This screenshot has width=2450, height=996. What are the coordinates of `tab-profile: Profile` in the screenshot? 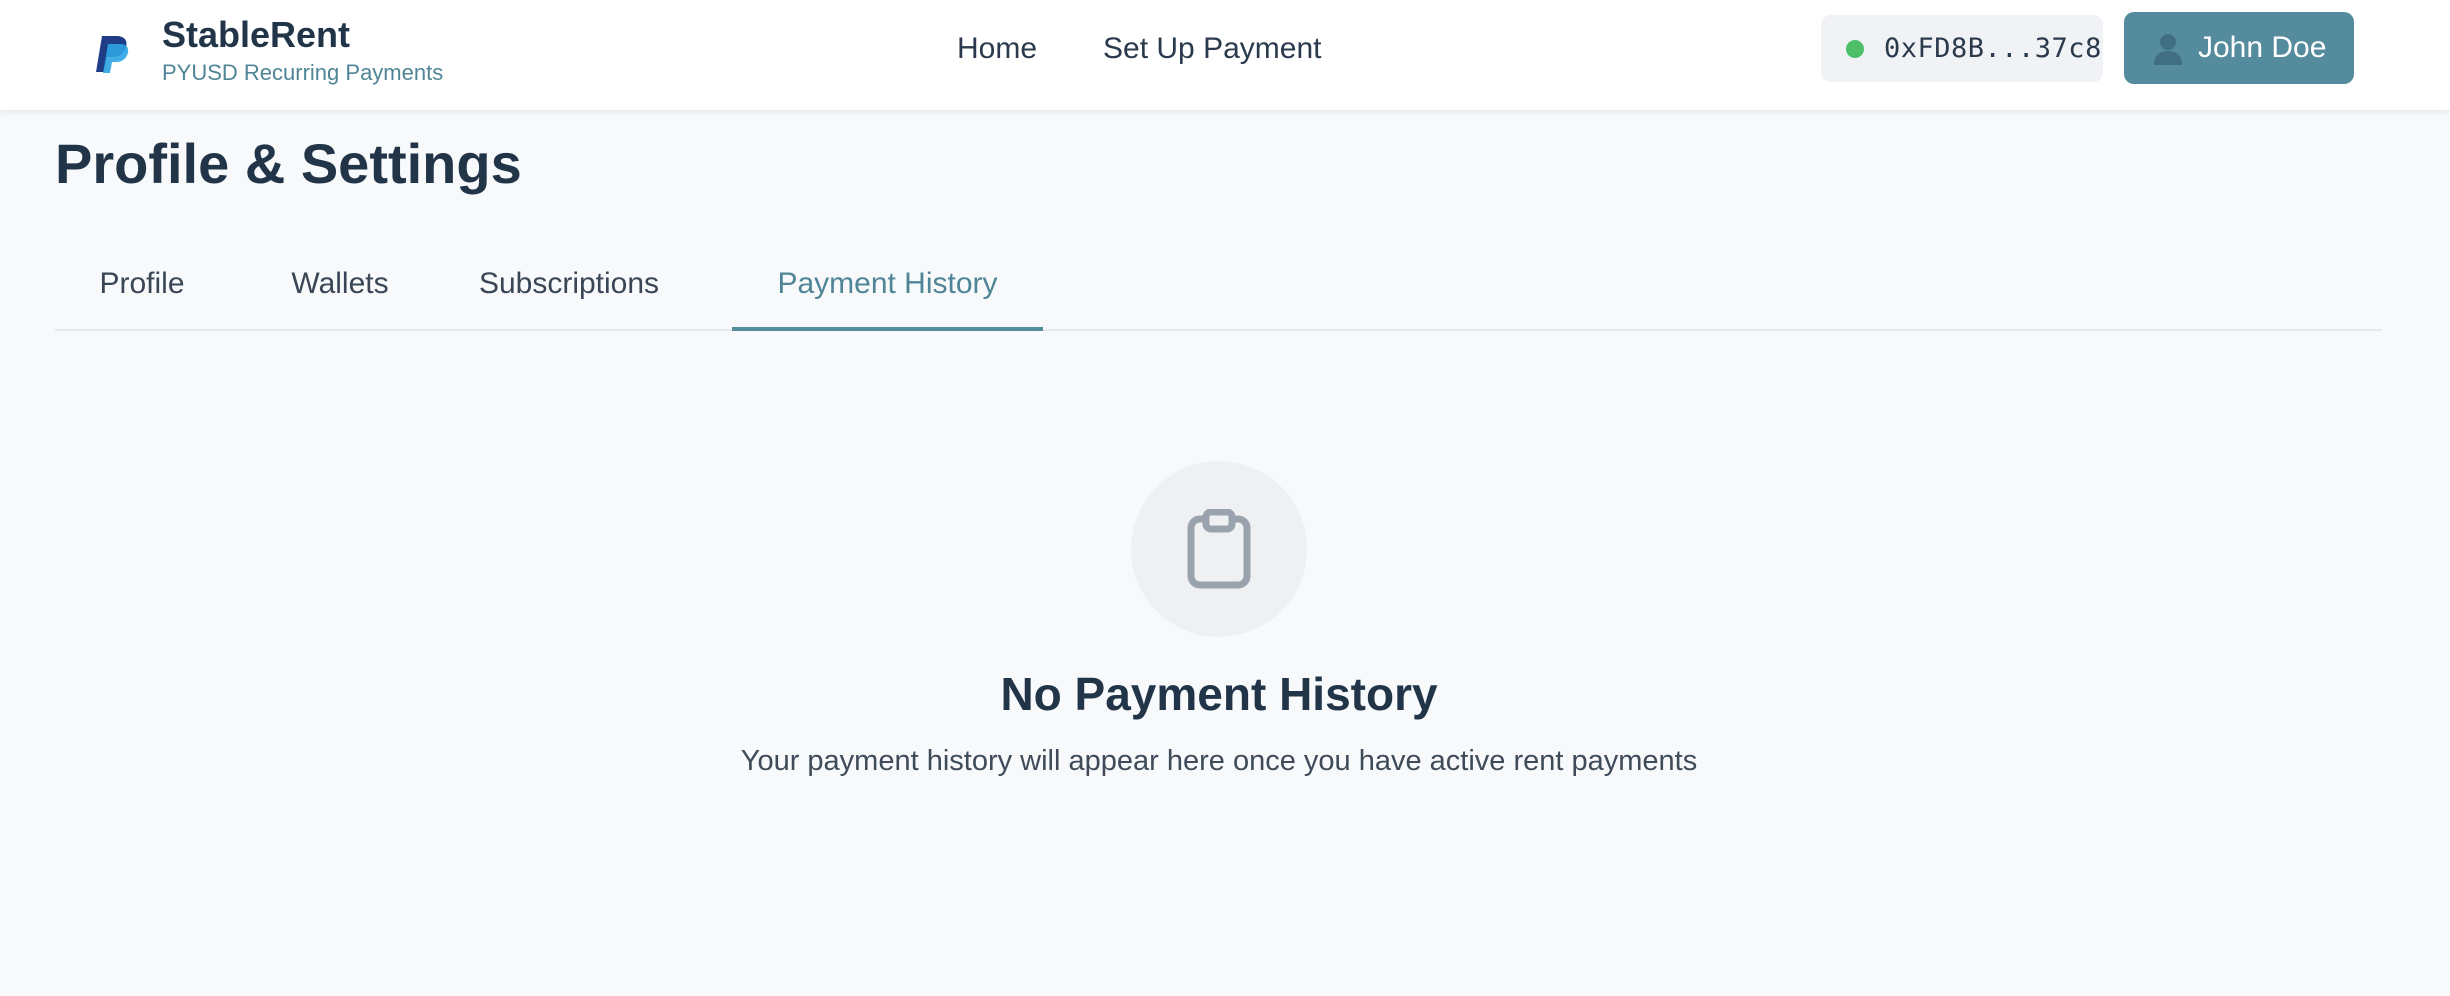 It's located at (142, 293).